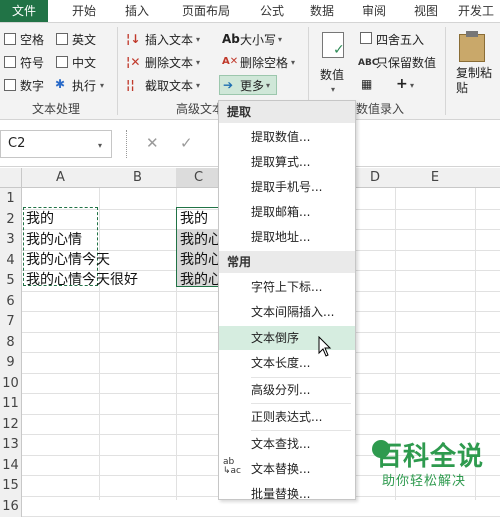 This screenshot has width=500, height=517. Describe the element at coordinates (445, 71) in the screenshot. I see `group-separator` at that location.